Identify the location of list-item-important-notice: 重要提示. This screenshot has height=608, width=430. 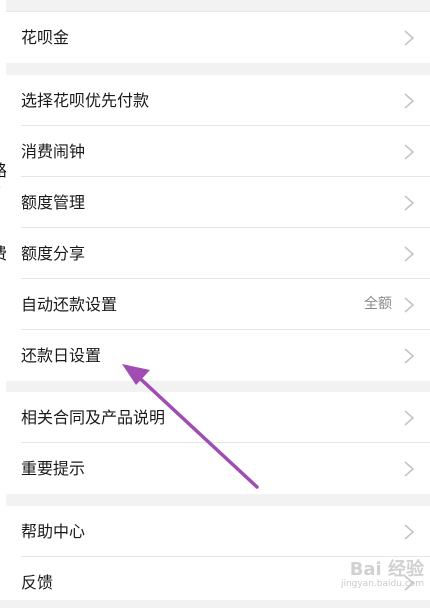
(218, 468).